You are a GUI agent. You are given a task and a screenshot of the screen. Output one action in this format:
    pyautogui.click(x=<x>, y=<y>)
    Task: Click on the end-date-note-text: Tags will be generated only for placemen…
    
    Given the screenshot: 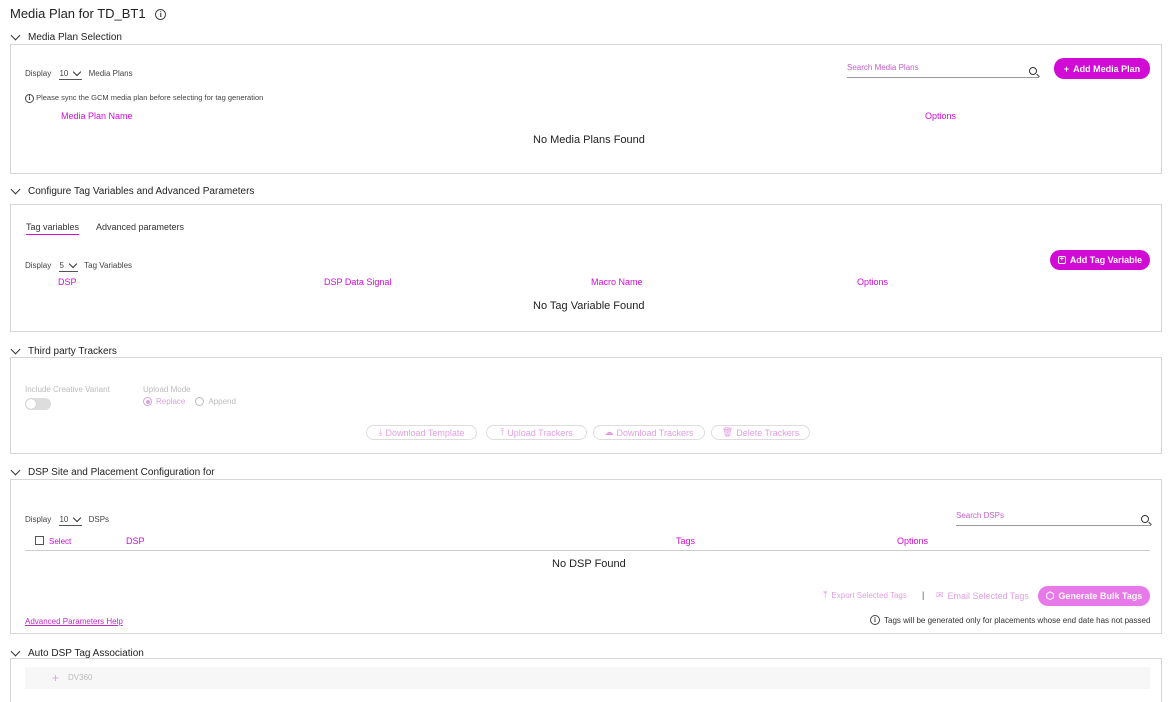 What is the action you would take?
    pyautogui.click(x=1017, y=620)
    